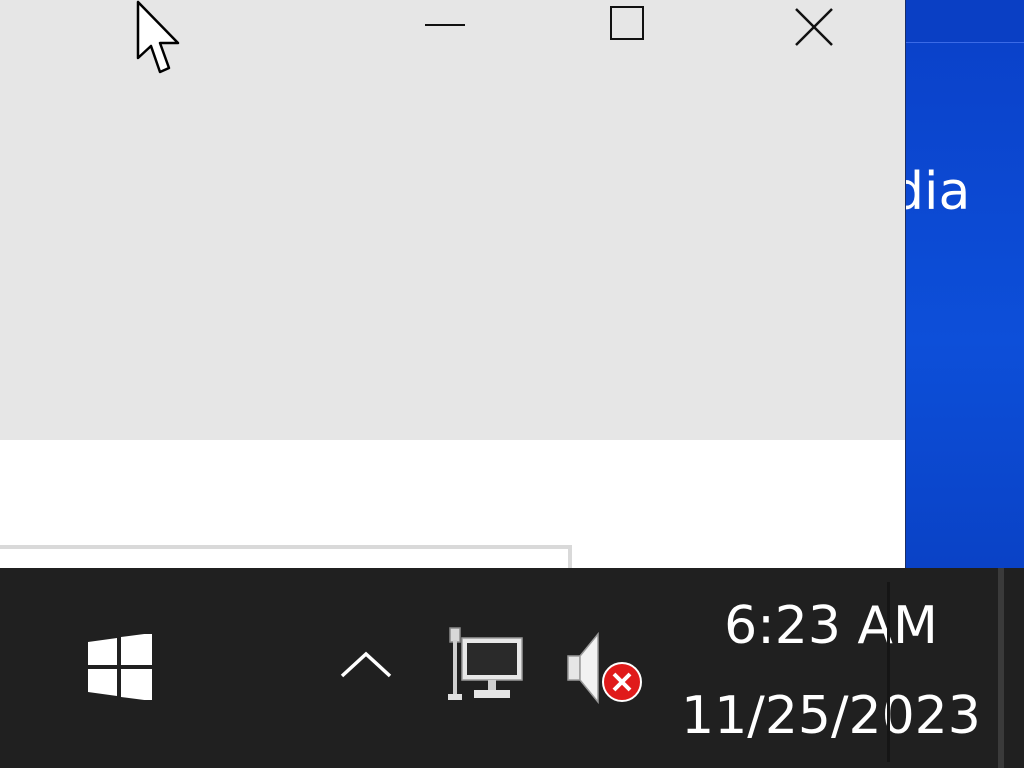  I want to click on show-hidden-icons-button, so click(366, 664).